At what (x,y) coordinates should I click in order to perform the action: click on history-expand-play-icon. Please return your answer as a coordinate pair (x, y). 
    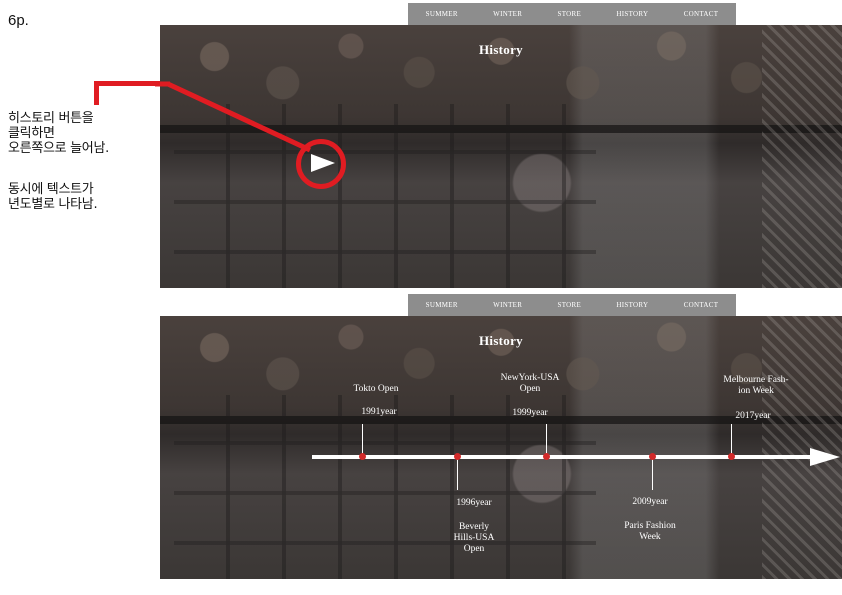
    Looking at the image, I should click on (323, 163).